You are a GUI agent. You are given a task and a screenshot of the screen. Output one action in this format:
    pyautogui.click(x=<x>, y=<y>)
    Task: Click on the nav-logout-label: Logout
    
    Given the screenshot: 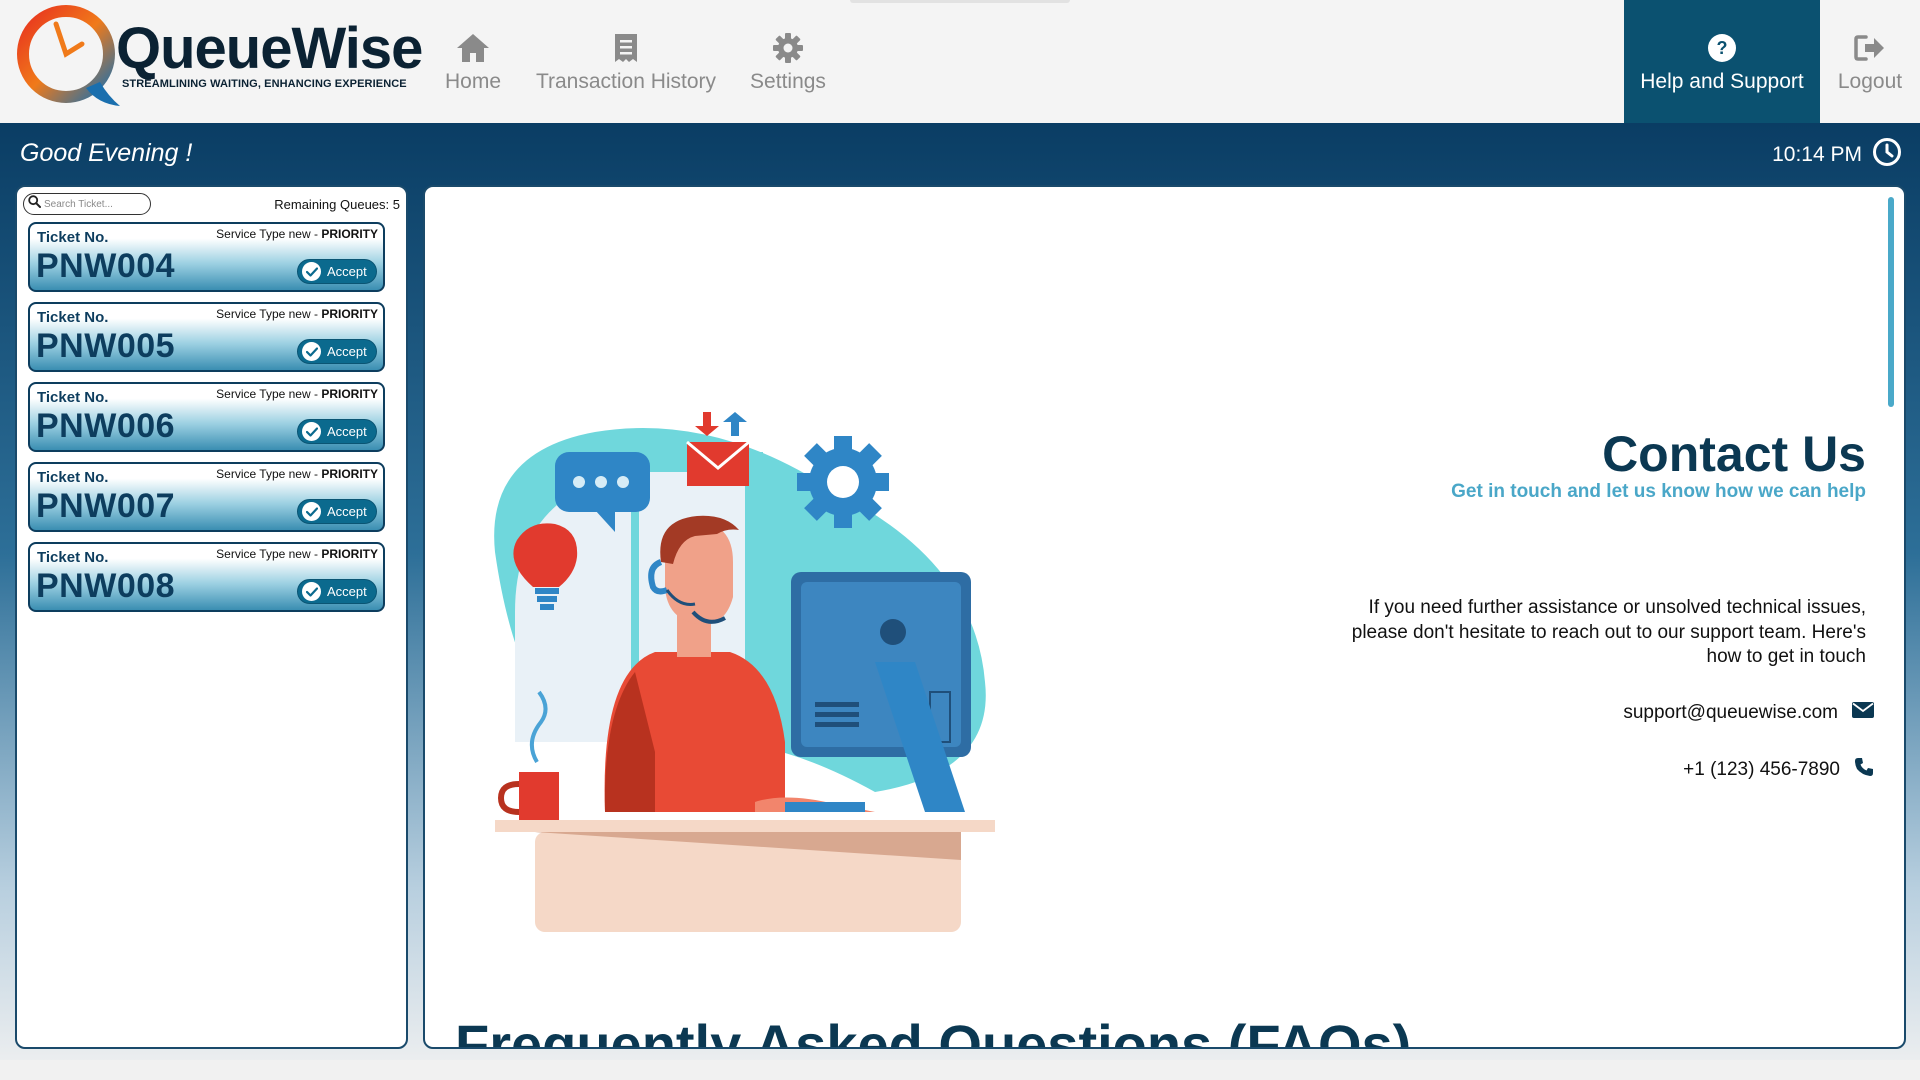 What is the action you would take?
    pyautogui.click(x=1870, y=81)
    